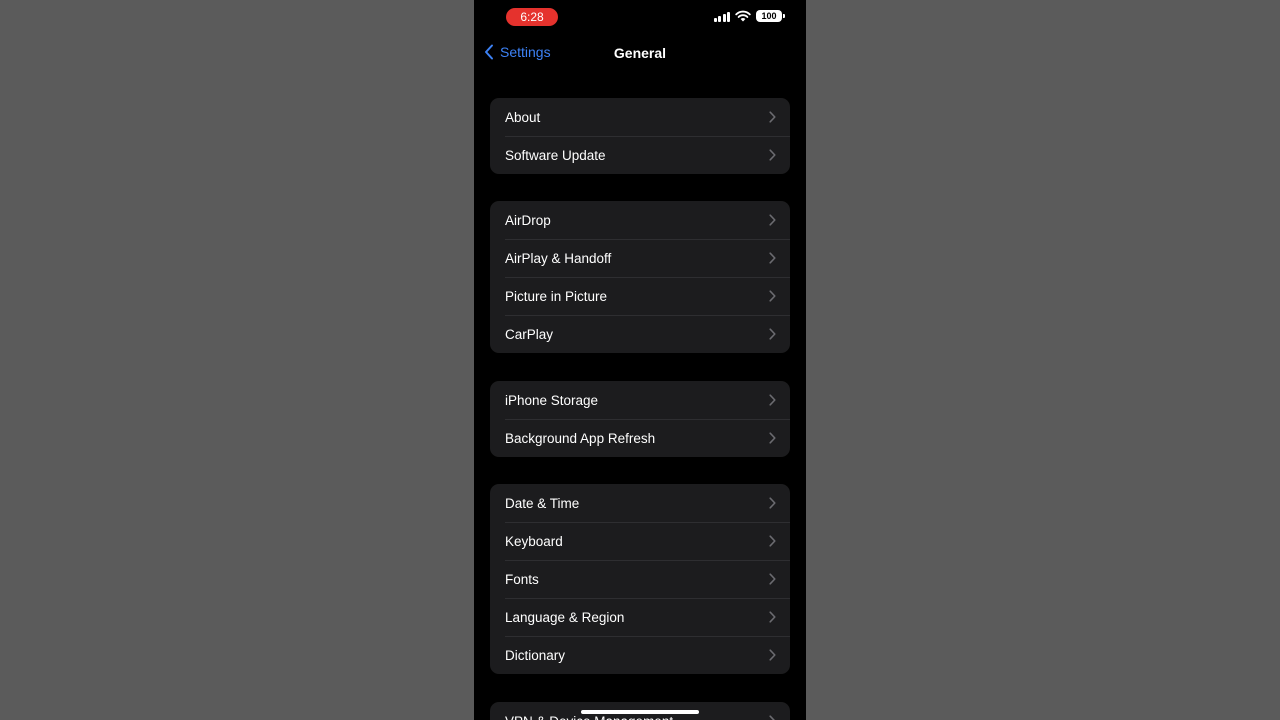  I want to click on settings-group: iPhone Storage Background App Refresh, so click(640, 419).